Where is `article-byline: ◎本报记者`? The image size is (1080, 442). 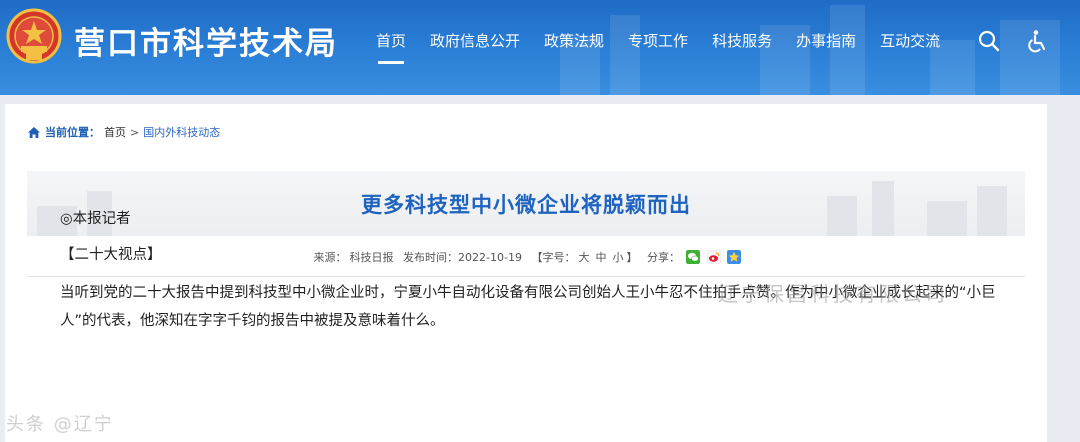 article-byline: ◎本报记者 is located at coordinates (95, 219).